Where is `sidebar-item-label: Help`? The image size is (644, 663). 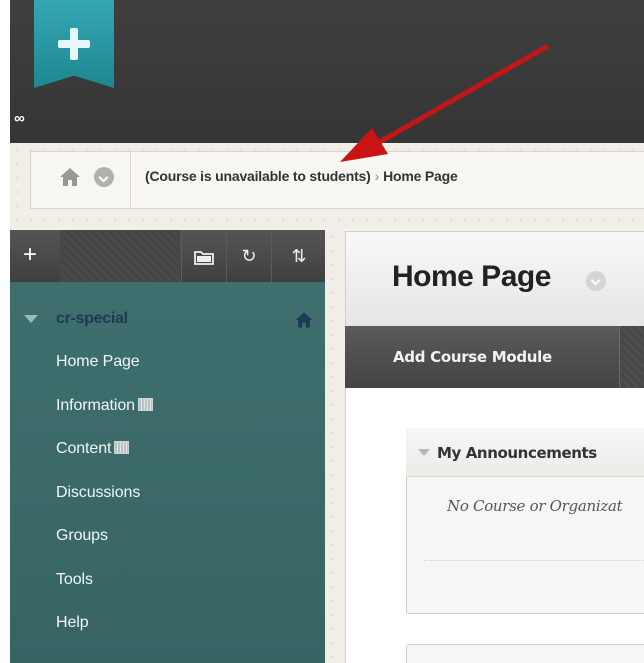 sidebar-item-label: Help is located at coordinates (72, 622).